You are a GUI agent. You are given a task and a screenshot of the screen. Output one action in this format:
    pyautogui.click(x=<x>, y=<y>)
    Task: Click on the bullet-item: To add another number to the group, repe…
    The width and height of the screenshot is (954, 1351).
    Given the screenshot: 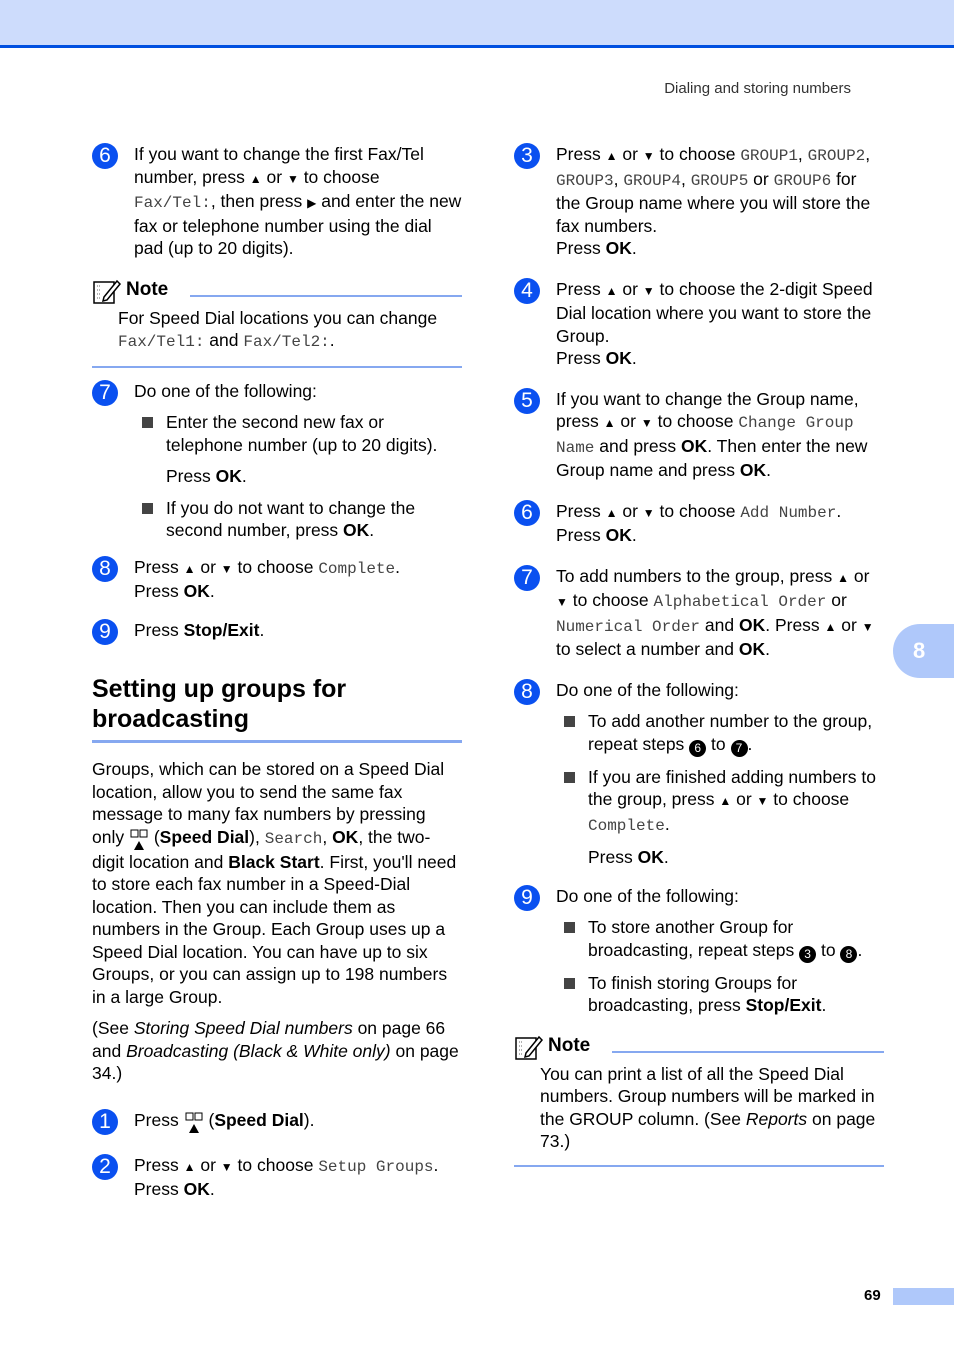 What is the action you would take?
    pyautogui.click(x=723, y=733)
    